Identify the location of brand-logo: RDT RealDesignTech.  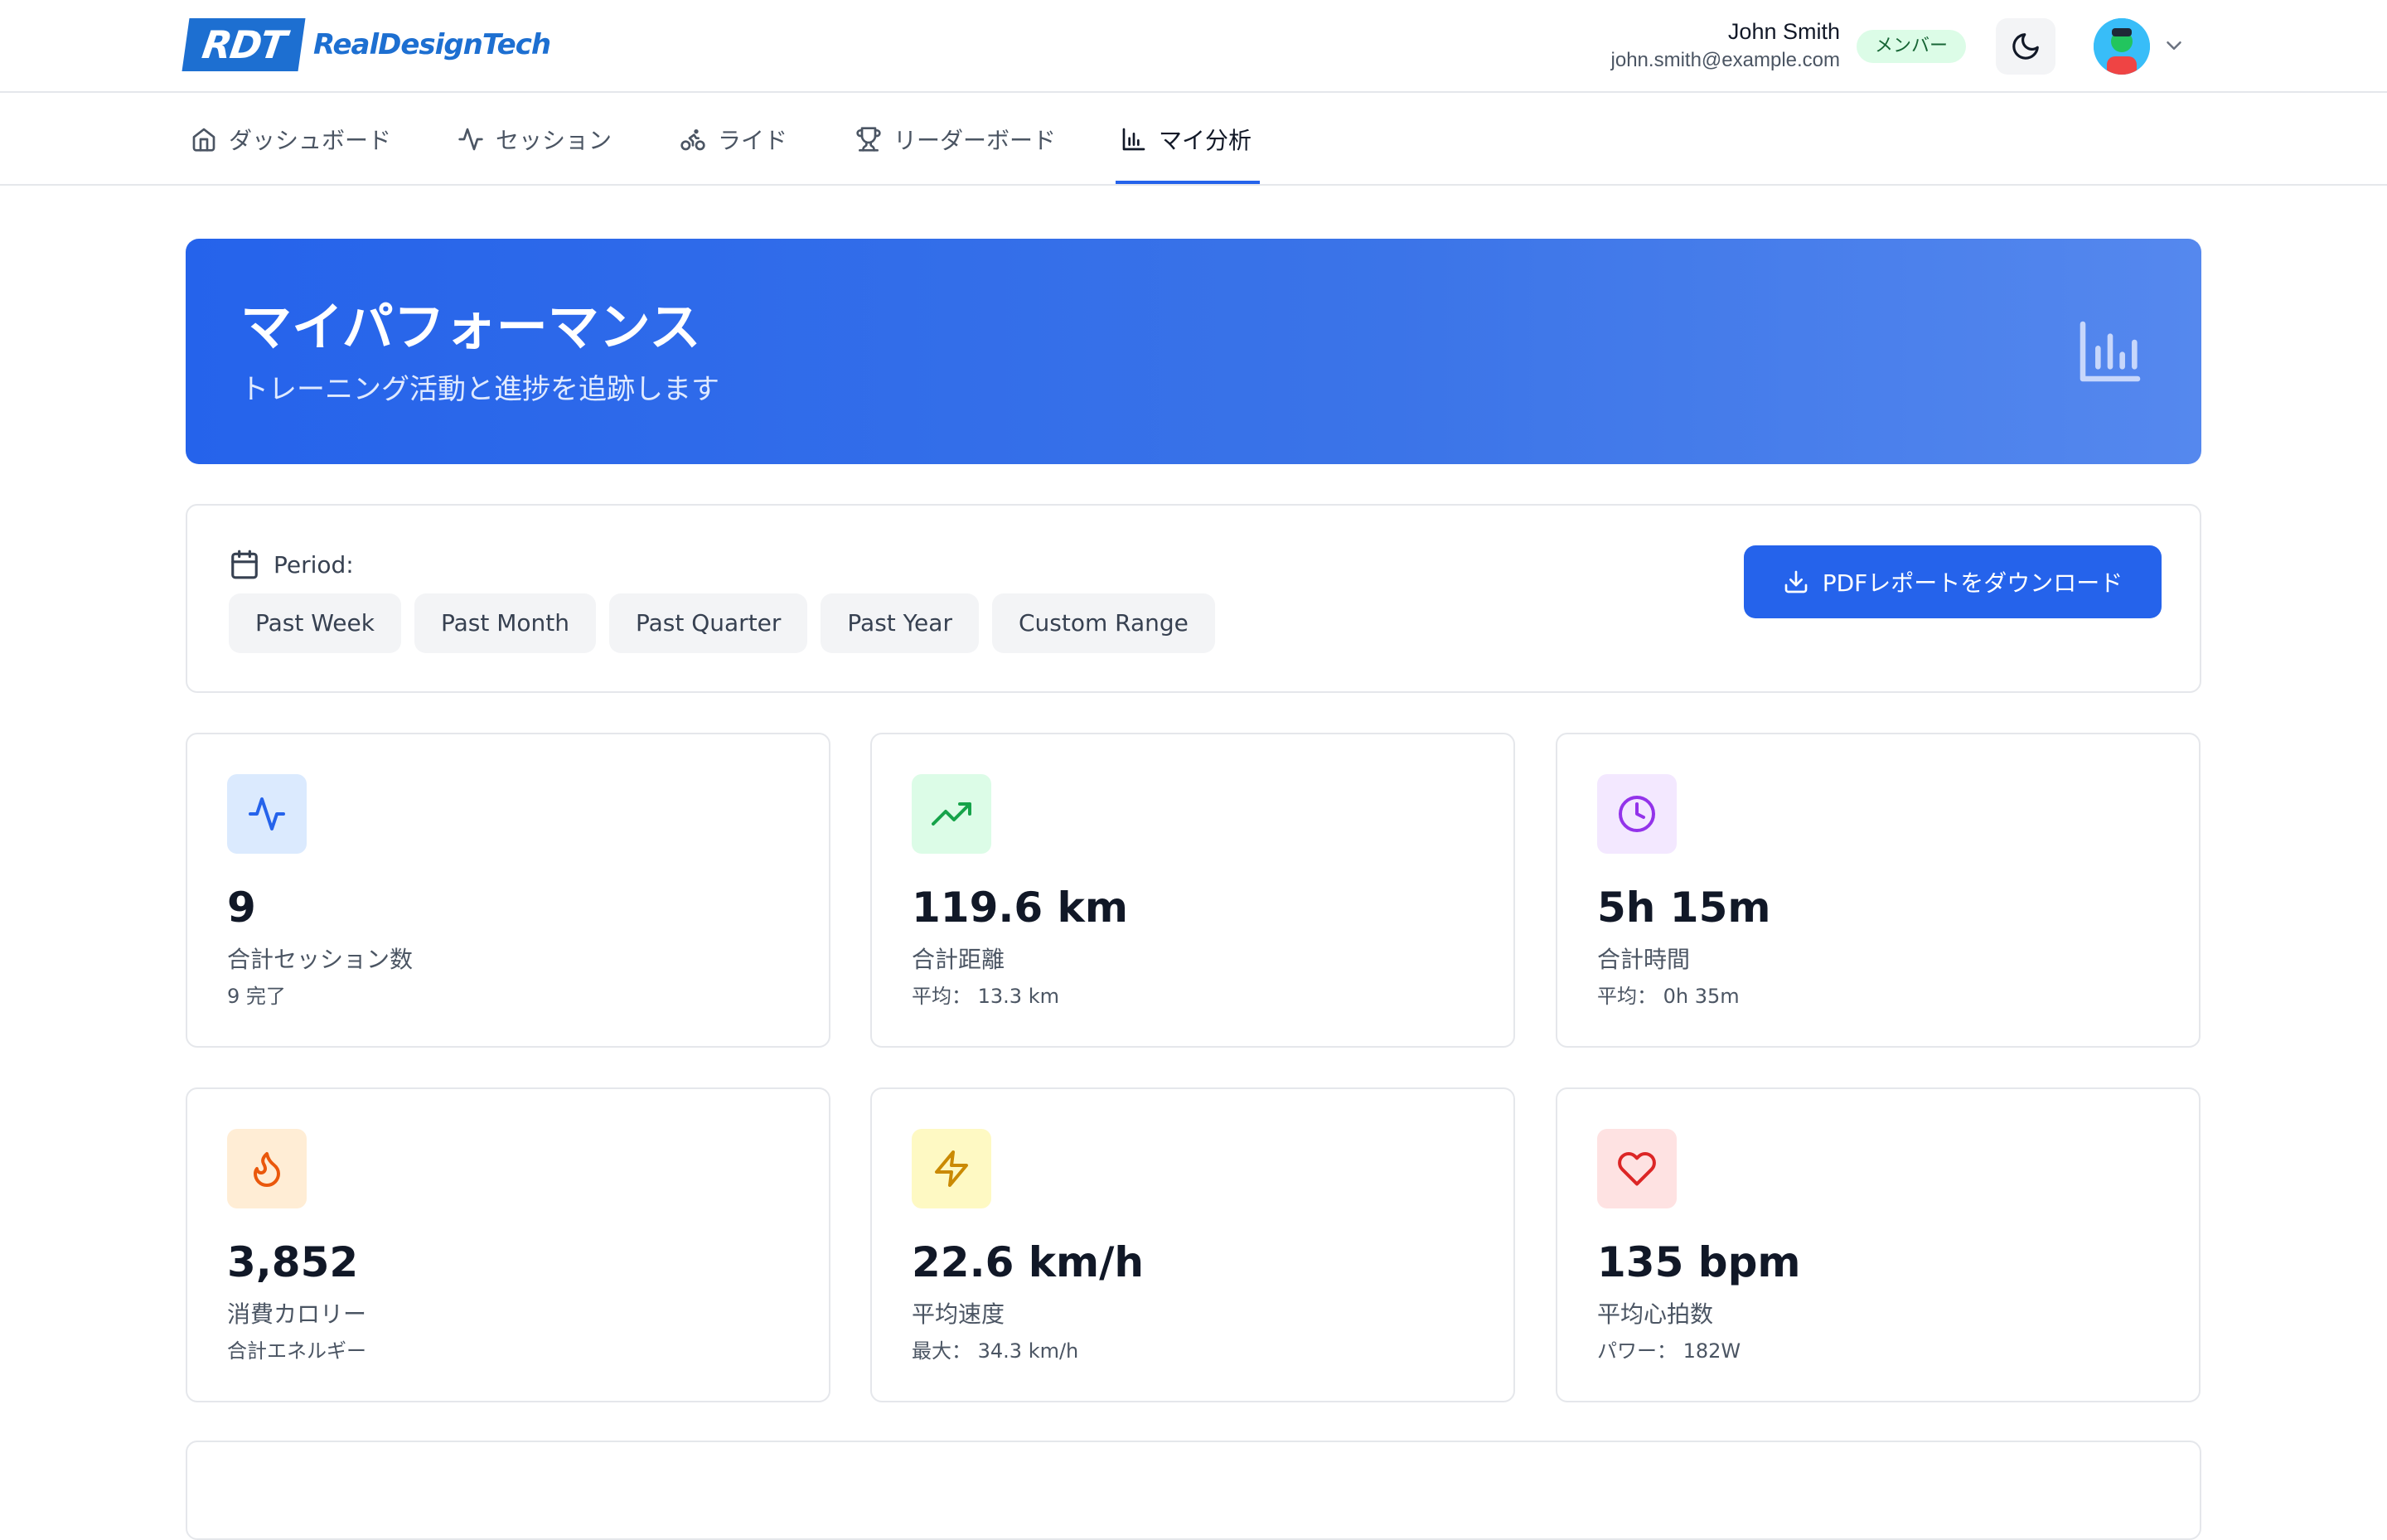
(366, 44).